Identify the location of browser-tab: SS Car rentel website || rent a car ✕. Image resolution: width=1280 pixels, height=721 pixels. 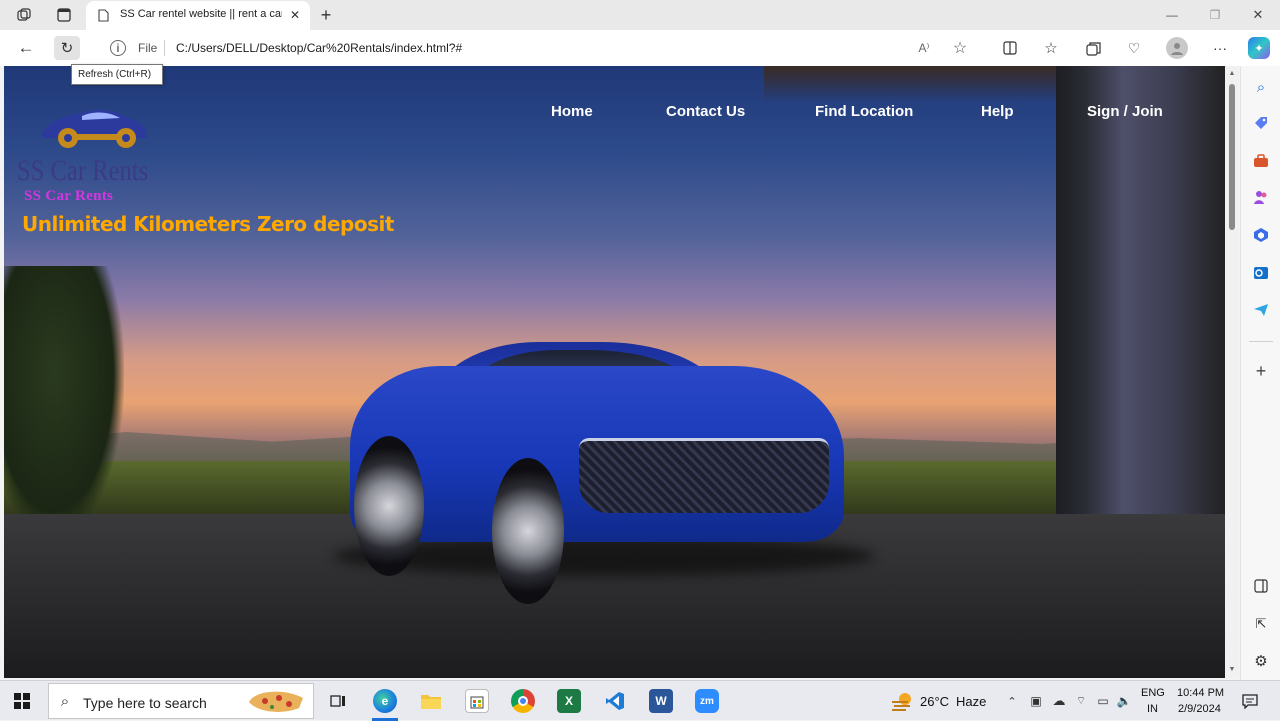
(198, 15).